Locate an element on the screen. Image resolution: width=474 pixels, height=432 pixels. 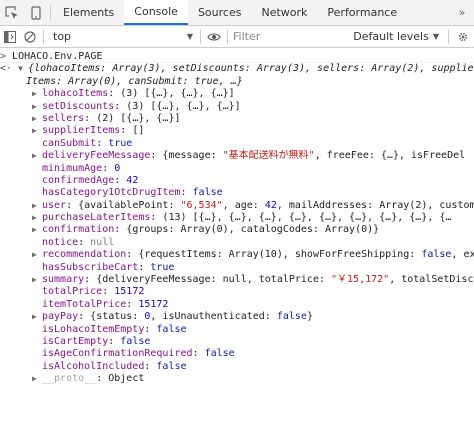
filter-input is located at coordinates (281, 36).